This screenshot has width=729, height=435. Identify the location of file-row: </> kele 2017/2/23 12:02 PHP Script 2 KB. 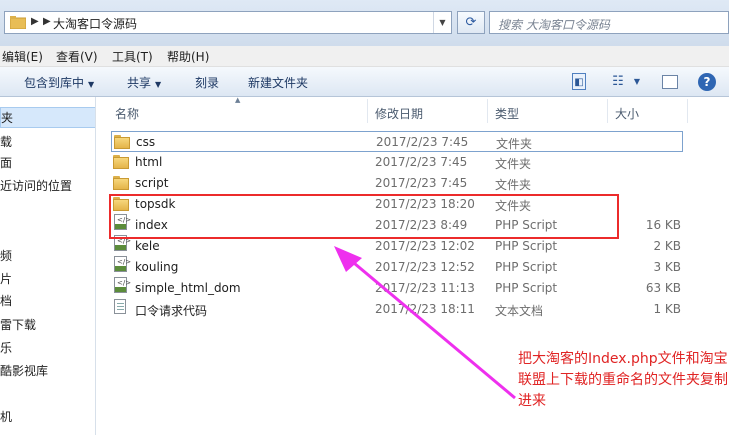
(397, 246).